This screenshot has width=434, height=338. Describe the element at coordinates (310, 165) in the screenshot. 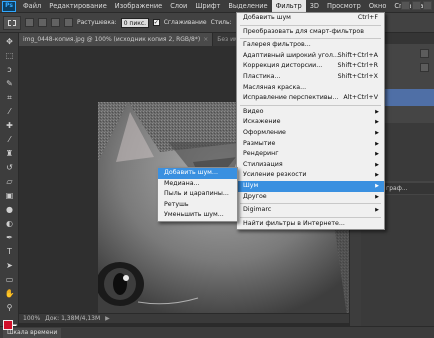

I see `menu-item: Стилизация ▶` at that location.